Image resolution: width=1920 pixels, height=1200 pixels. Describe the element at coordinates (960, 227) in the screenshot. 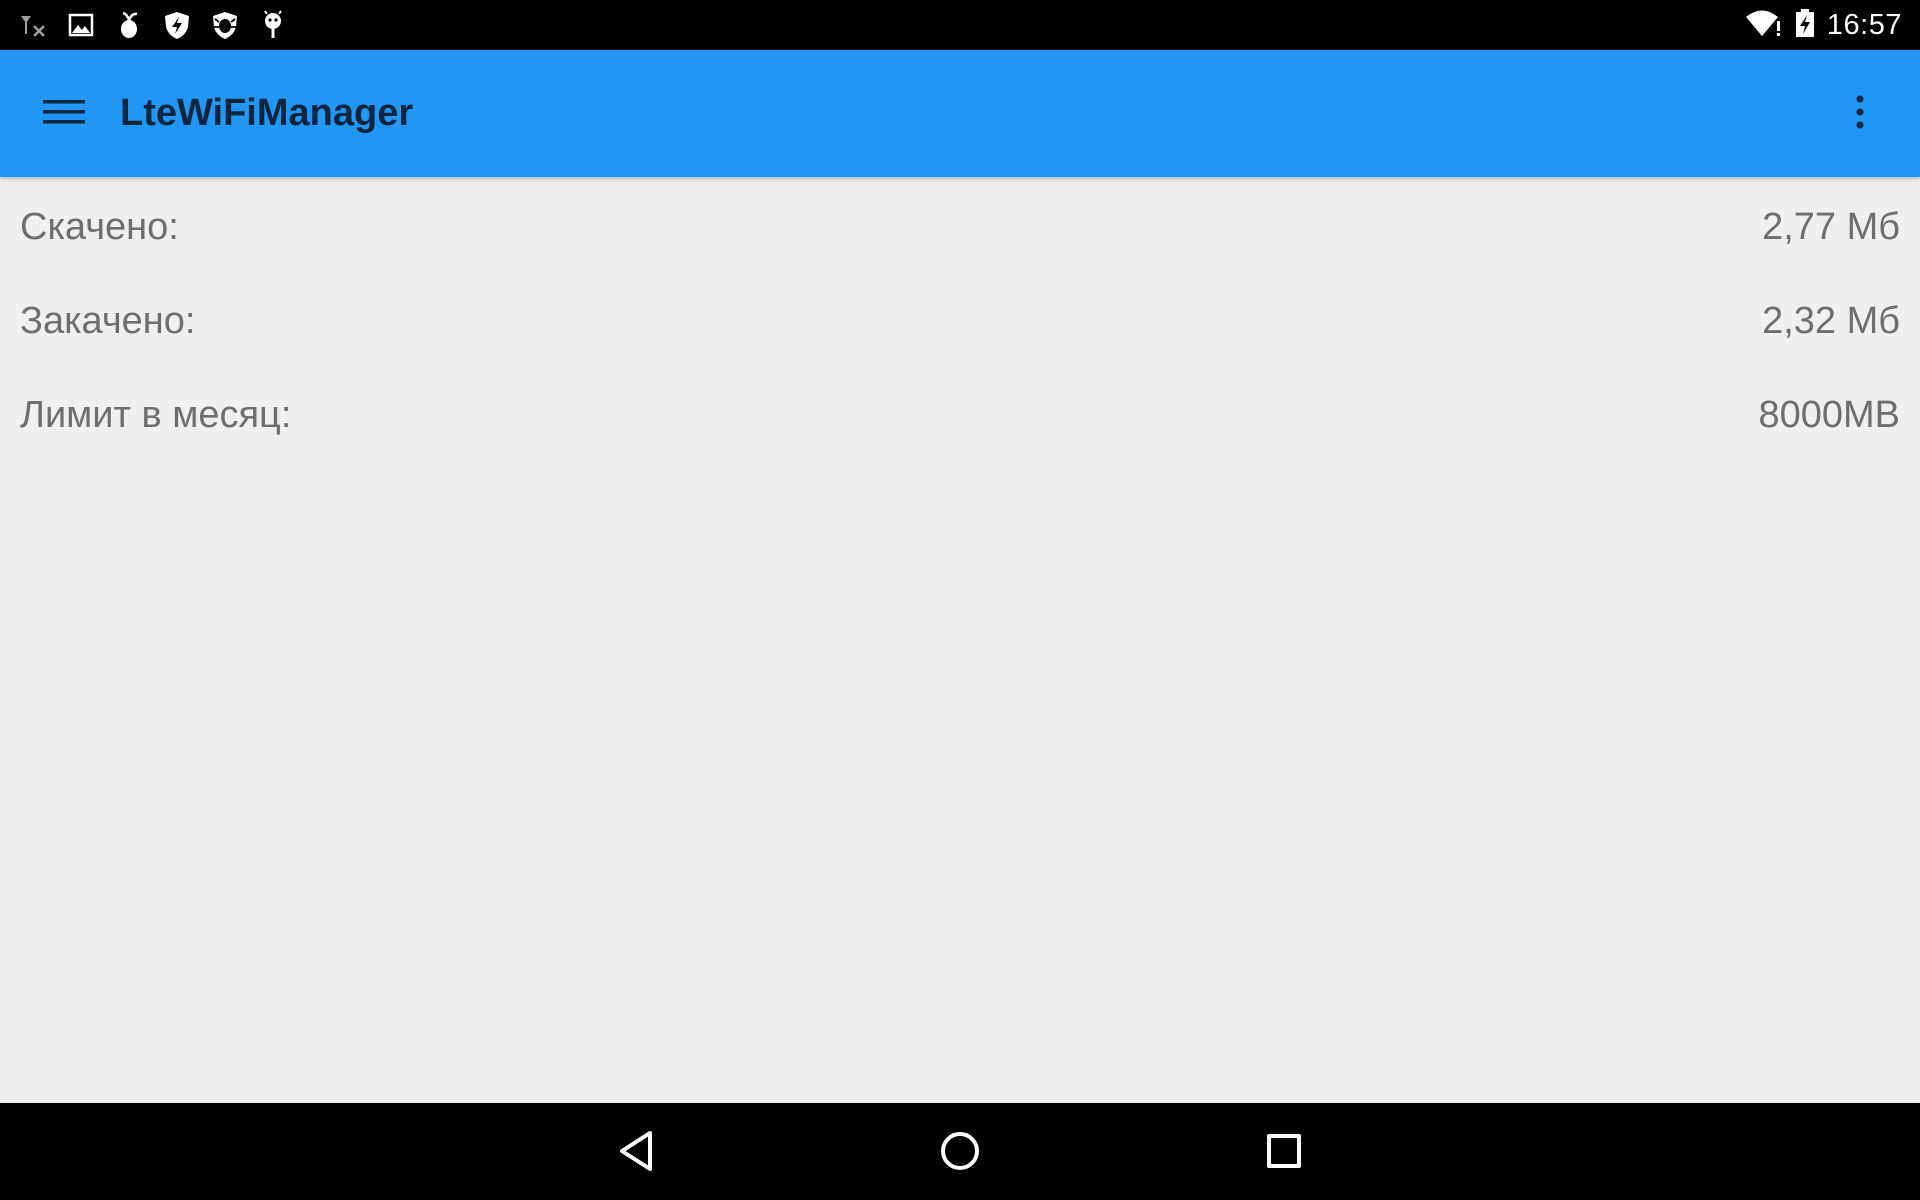

I see `stat-row-downloaded: Скачено: 2,77 Мб` at that location.